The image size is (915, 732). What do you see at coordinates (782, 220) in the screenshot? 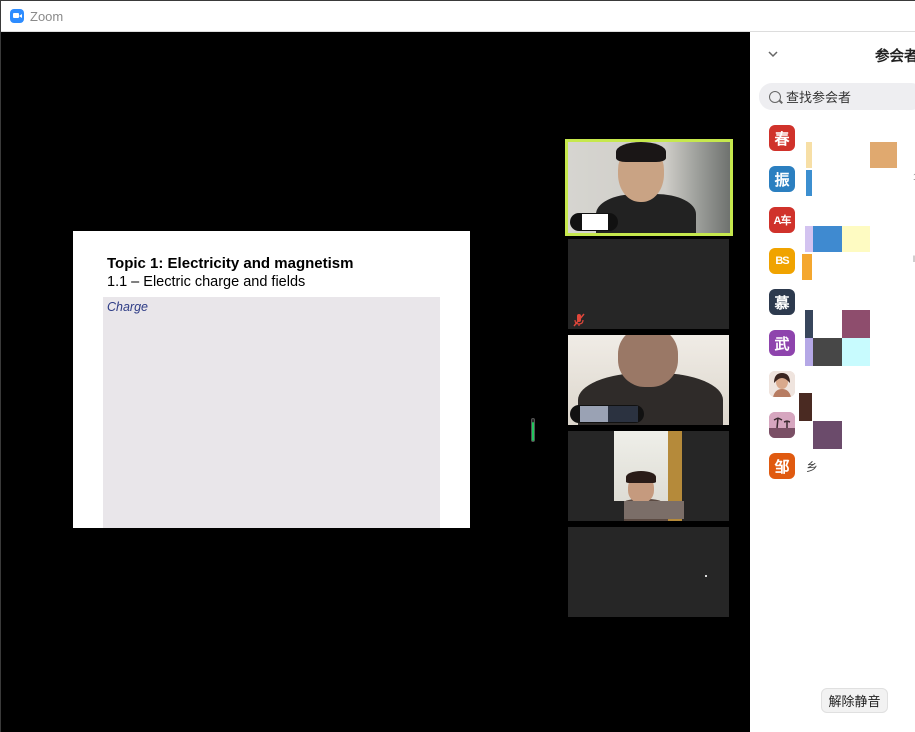
I see `participant-avatar: A车` at bounding box center [782, 220].